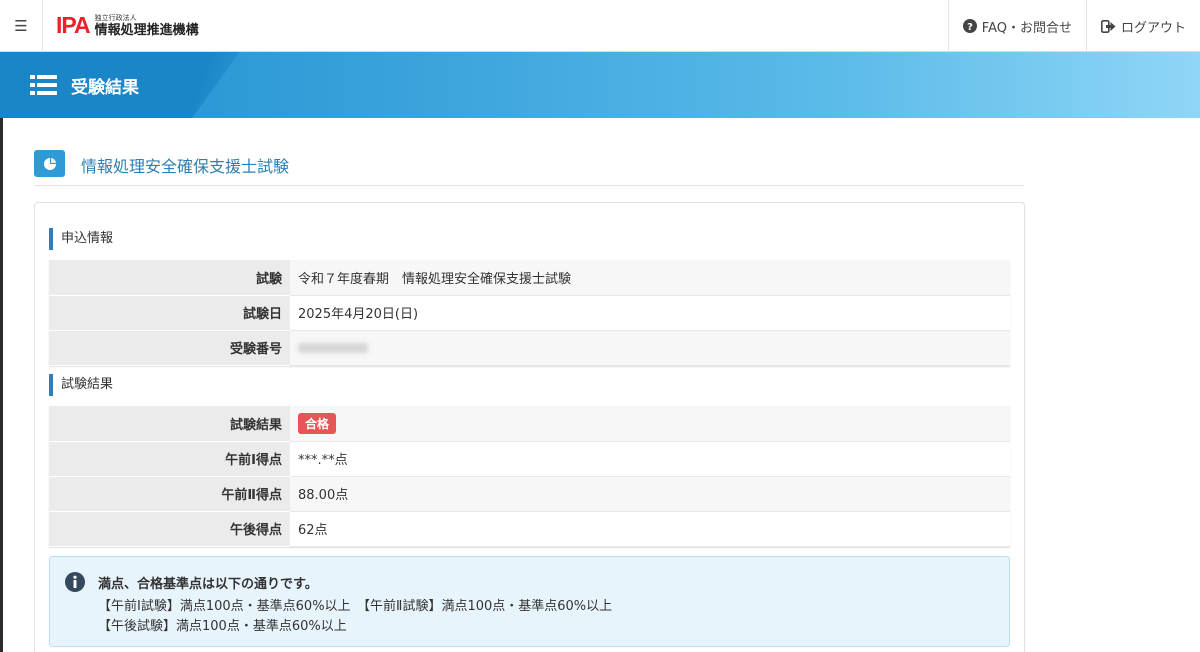  I want to click on page-header: 受験結果, so click(600, 85).